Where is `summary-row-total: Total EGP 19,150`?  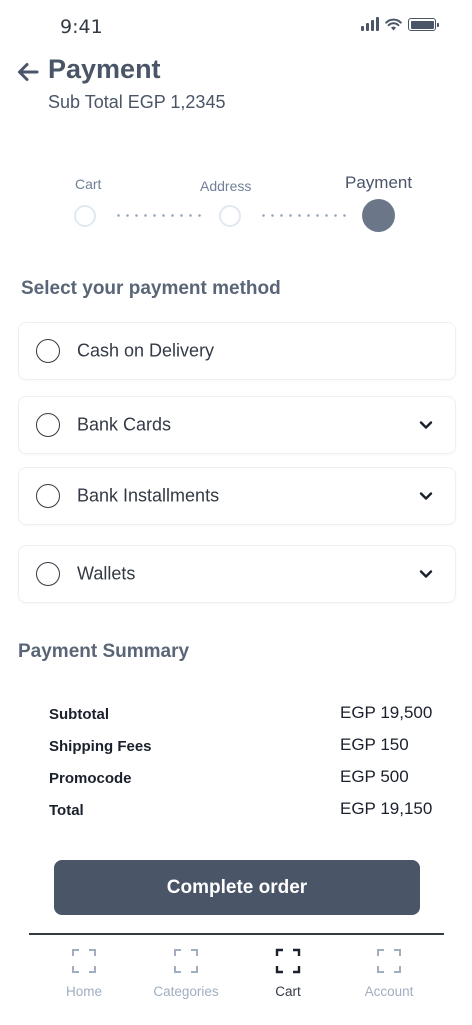 summary-row-total: Total EGP 19,150 is located at coordinates (244, 810).